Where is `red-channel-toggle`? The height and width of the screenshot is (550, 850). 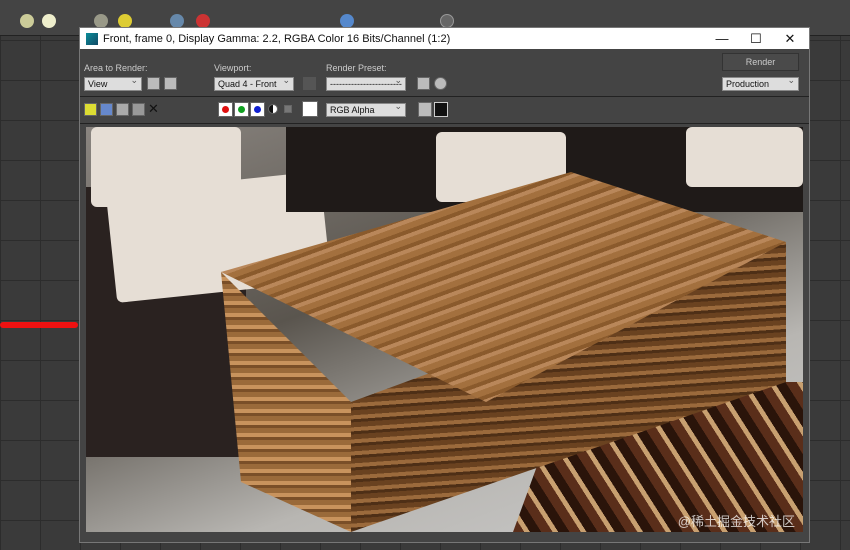 red-channel-toggle is located at coordinates (225, 109).